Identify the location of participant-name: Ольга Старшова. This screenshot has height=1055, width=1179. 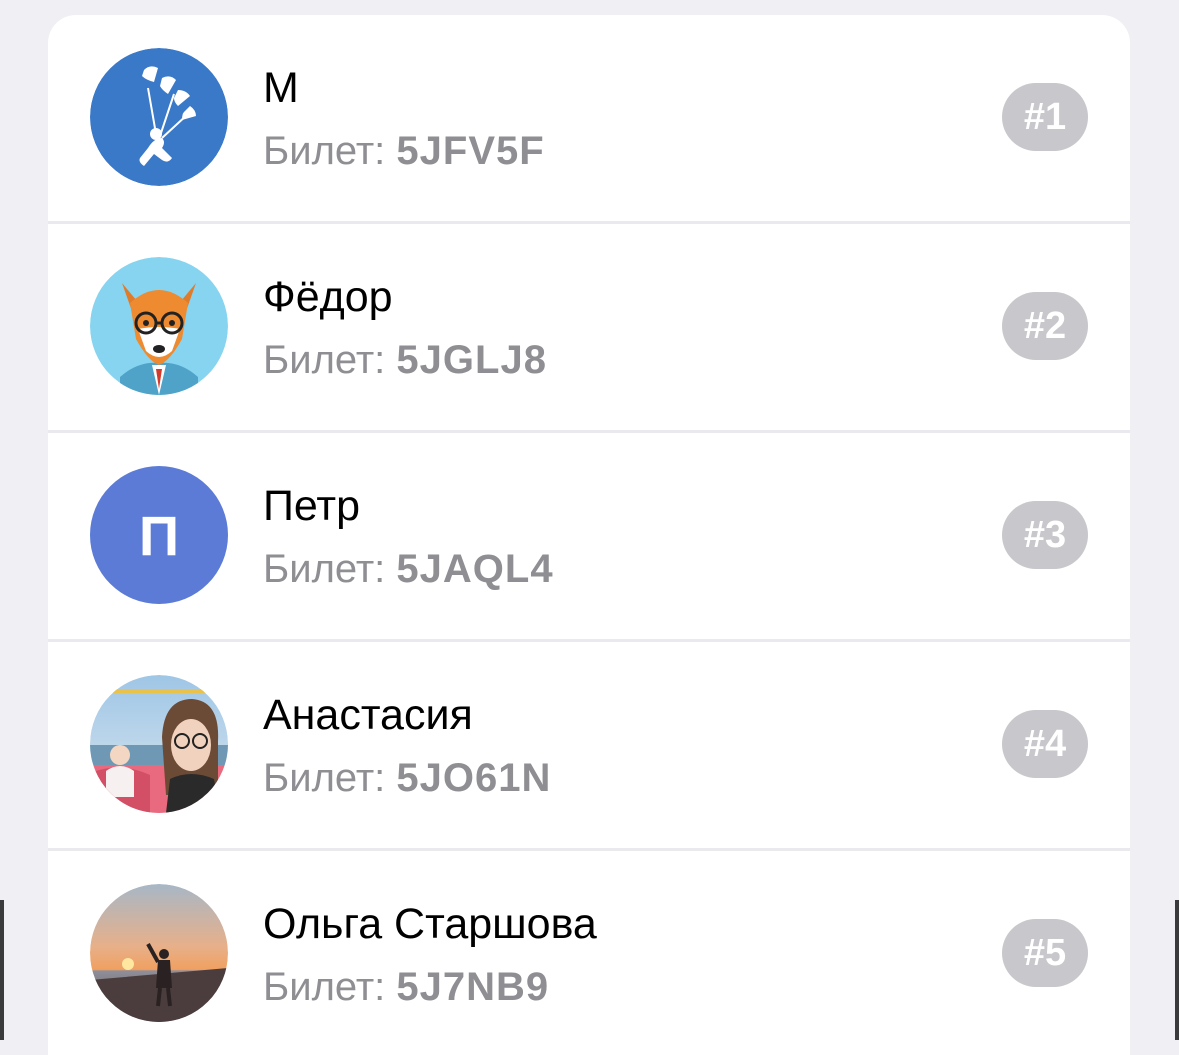
(430, 924).